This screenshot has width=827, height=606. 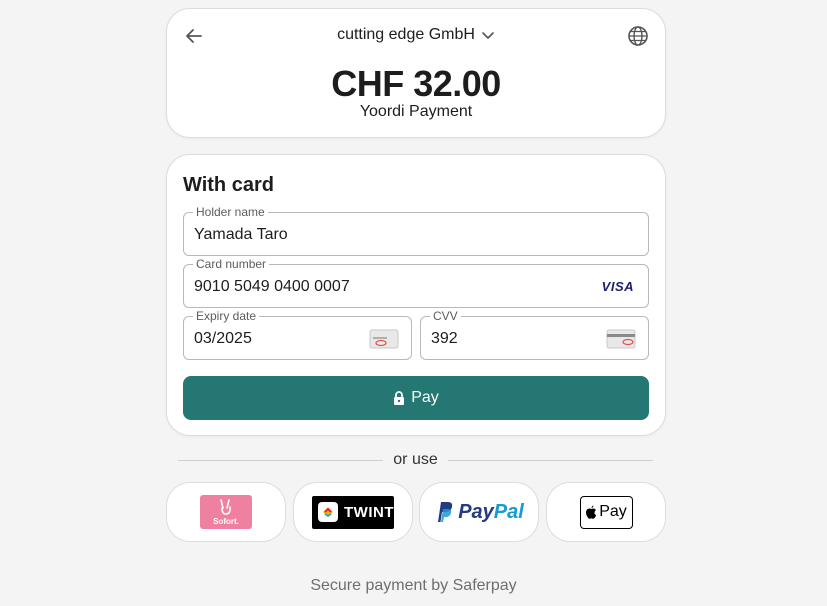 I want to click on apple-icon, so click(x=591, y=512).